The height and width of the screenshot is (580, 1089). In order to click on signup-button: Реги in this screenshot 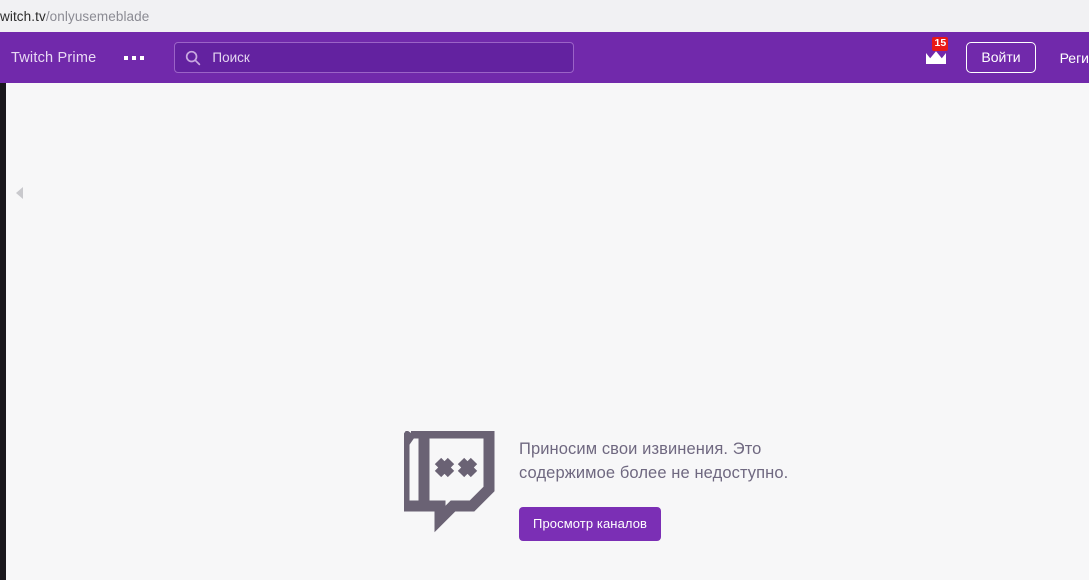, I will do `click(1074, 58)`.